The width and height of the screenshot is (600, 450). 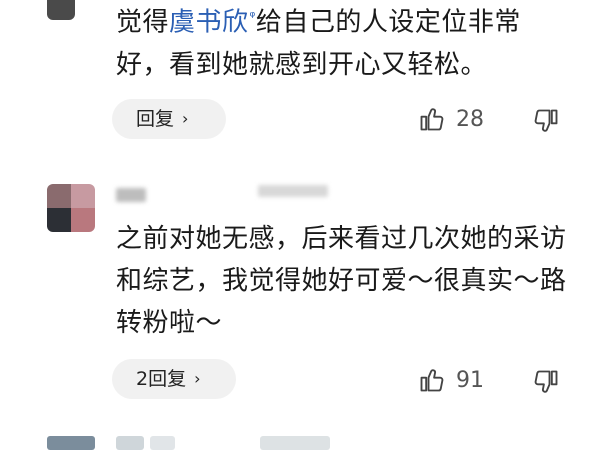 I want to click on like-button: 28, so click(x=451, y=119).